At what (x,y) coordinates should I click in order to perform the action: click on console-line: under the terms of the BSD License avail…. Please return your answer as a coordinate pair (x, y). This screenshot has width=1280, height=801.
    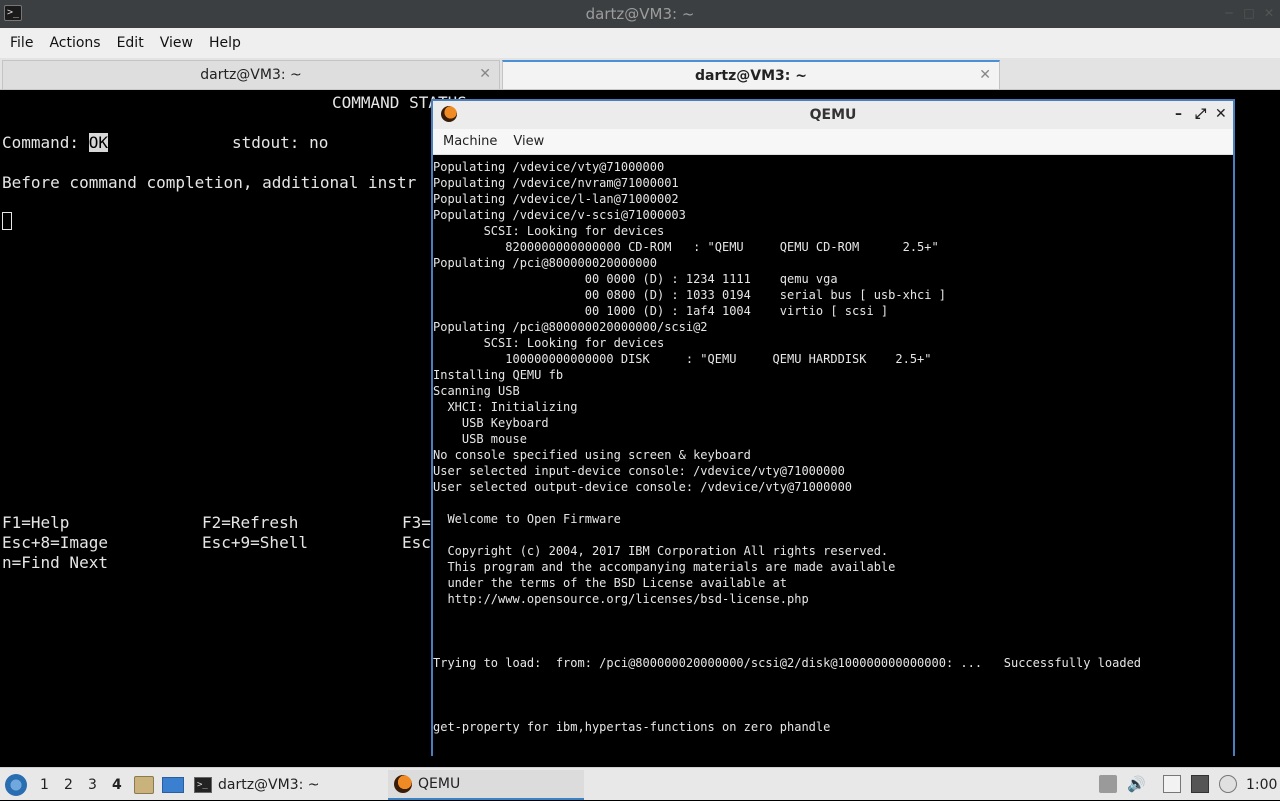
    Looking at the image, I should click on (610, 583).